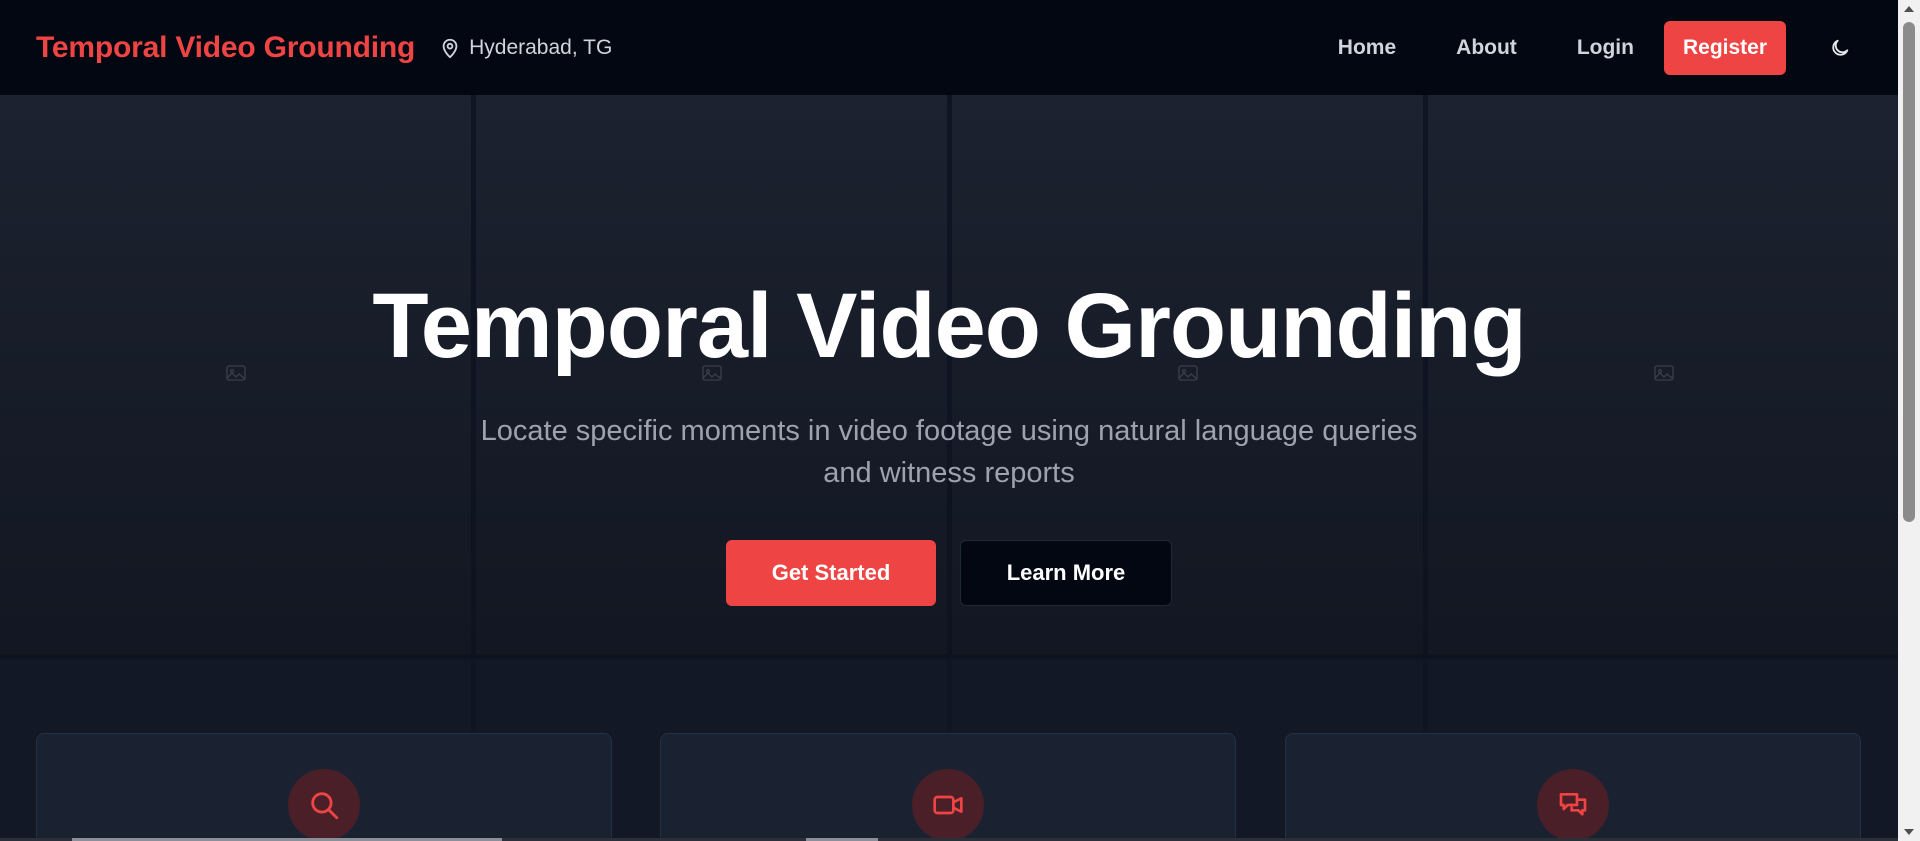 The height and width of the screenshot is (841, 1920). What do you see at coordinates (450, 48) in the screenshot?
I see `map-pin-icon` at bounding box center [450, 48].